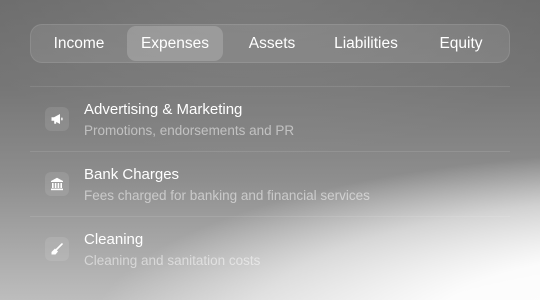  Describe the element at coordinates (114, 239) in the screenshot. I see `category-title: Cleaning` at that location.